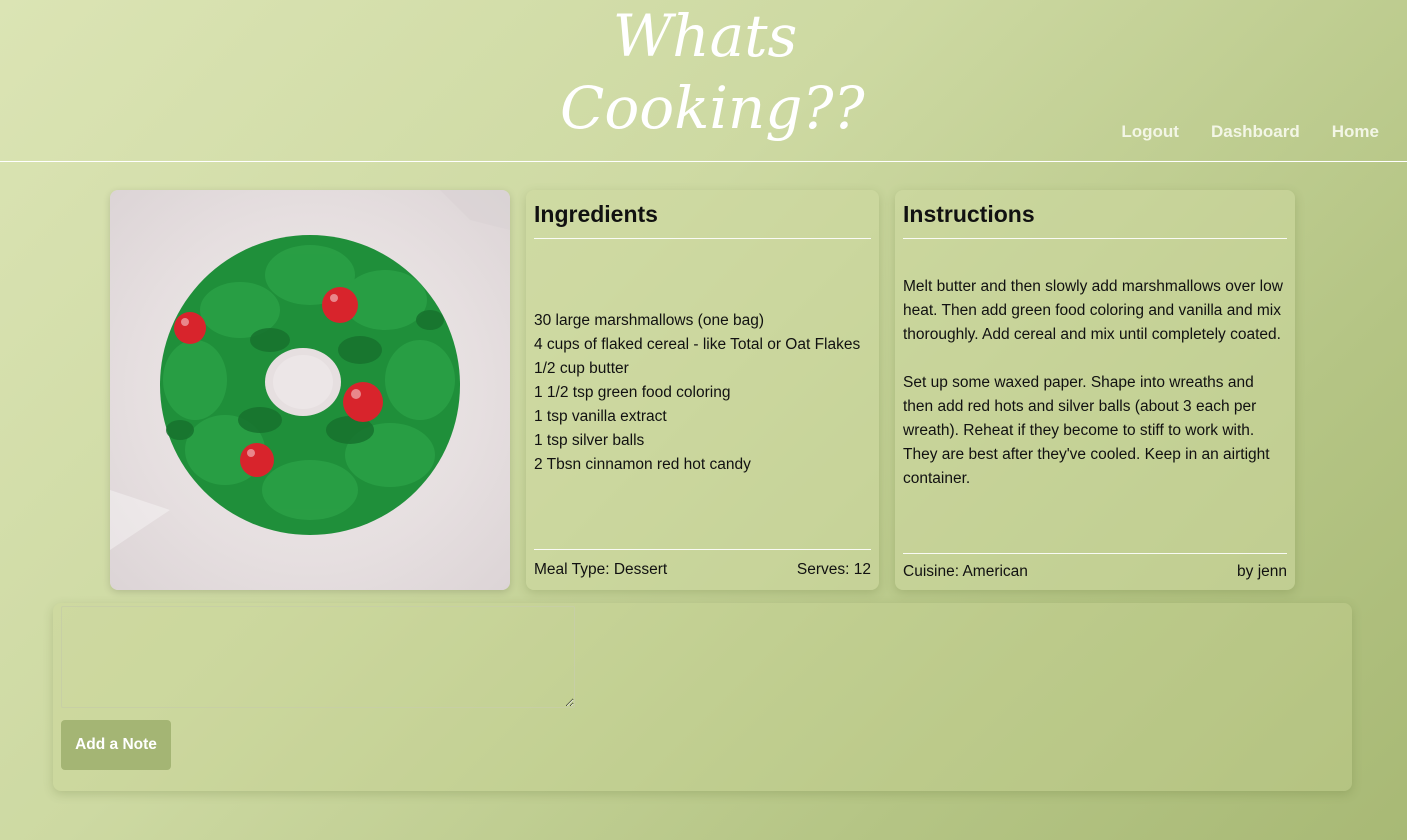 This screenshot has height=840, width=1407. Describe the element at coordinates (1355, 132) in the screenshot. I see `nav-home: Home` at that location.